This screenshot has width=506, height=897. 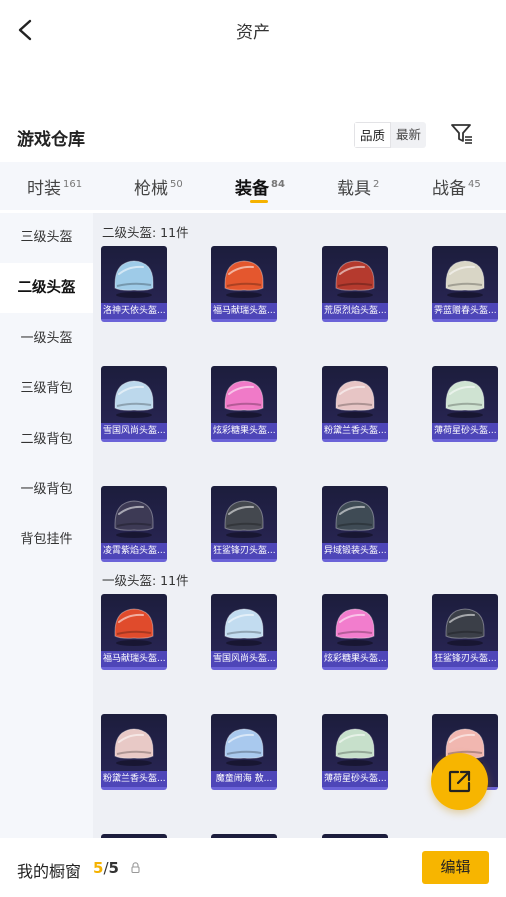 I want to click on subcategory-sidebar: 三级头盔 二级头盔 一级头盔 三级背包 二级背包 一级背包 背包挂件, so click(x=46, y=525).